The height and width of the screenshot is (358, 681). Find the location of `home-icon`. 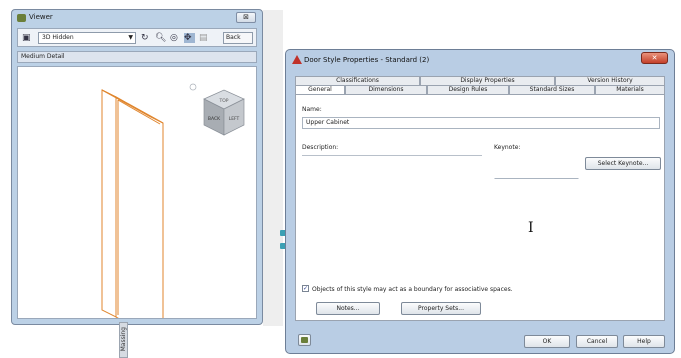

home-icon is located at coordinates (193, 87).